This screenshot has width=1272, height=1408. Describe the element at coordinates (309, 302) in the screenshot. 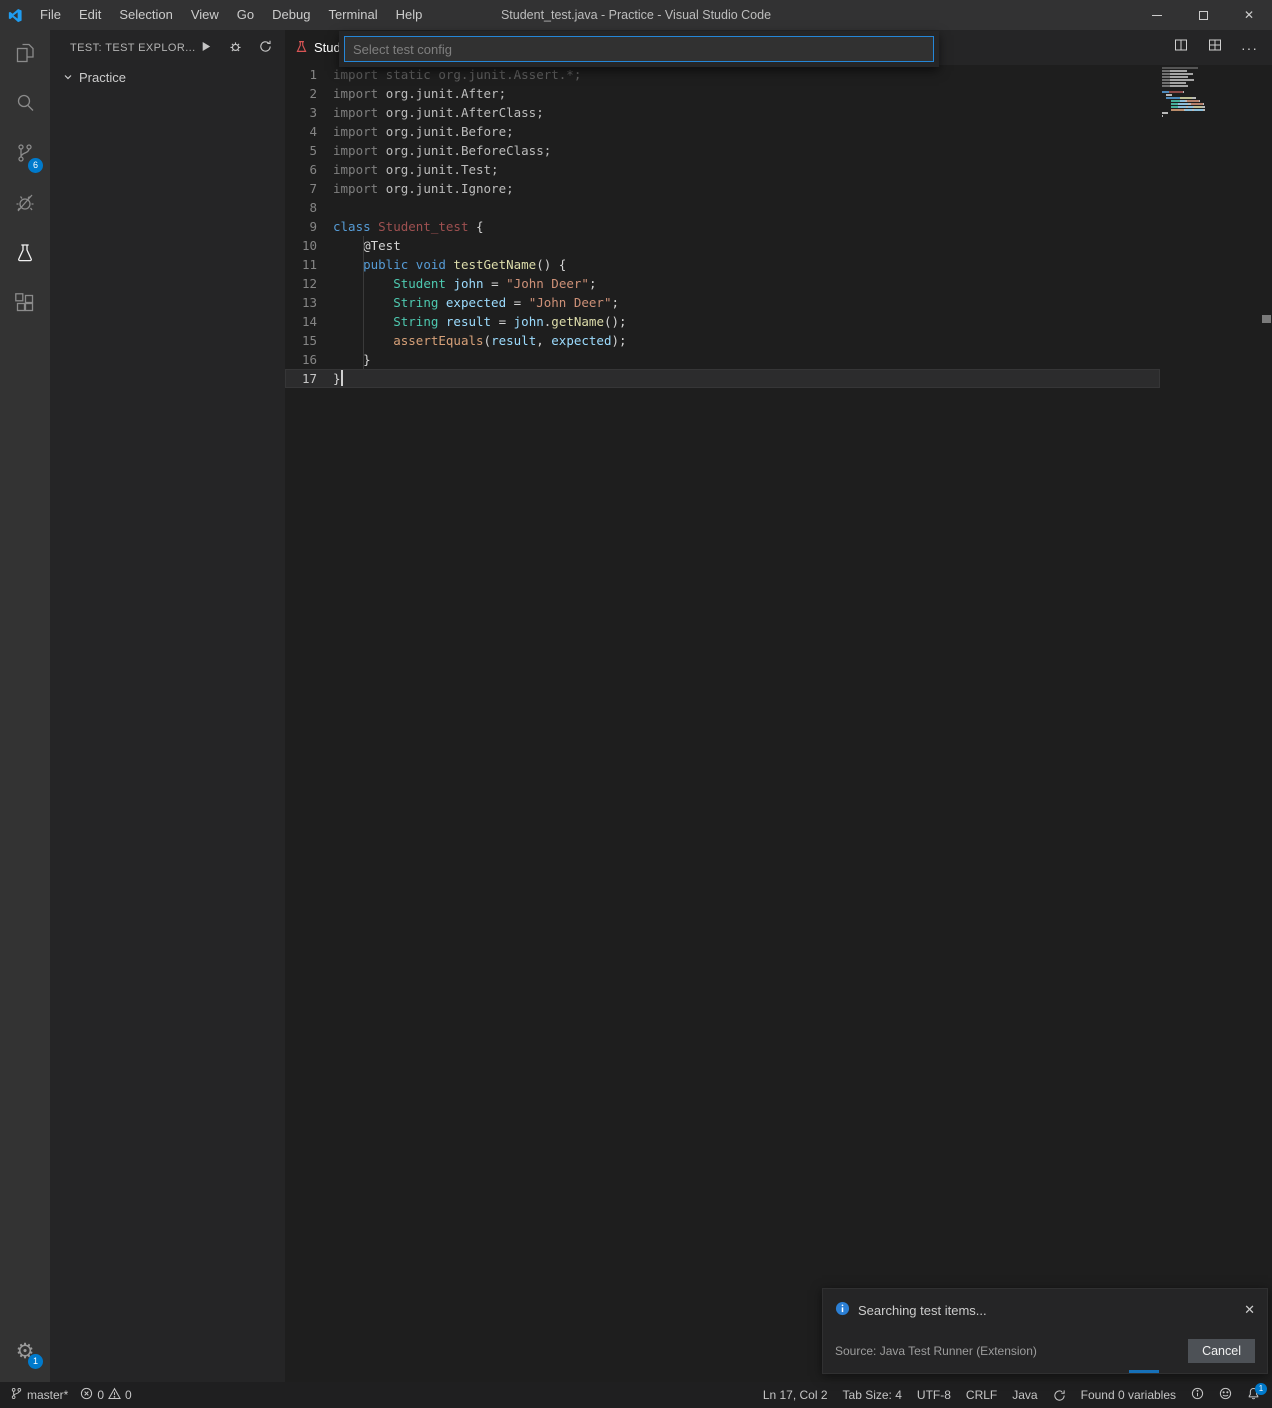

I see `line-number: 13` at that location.